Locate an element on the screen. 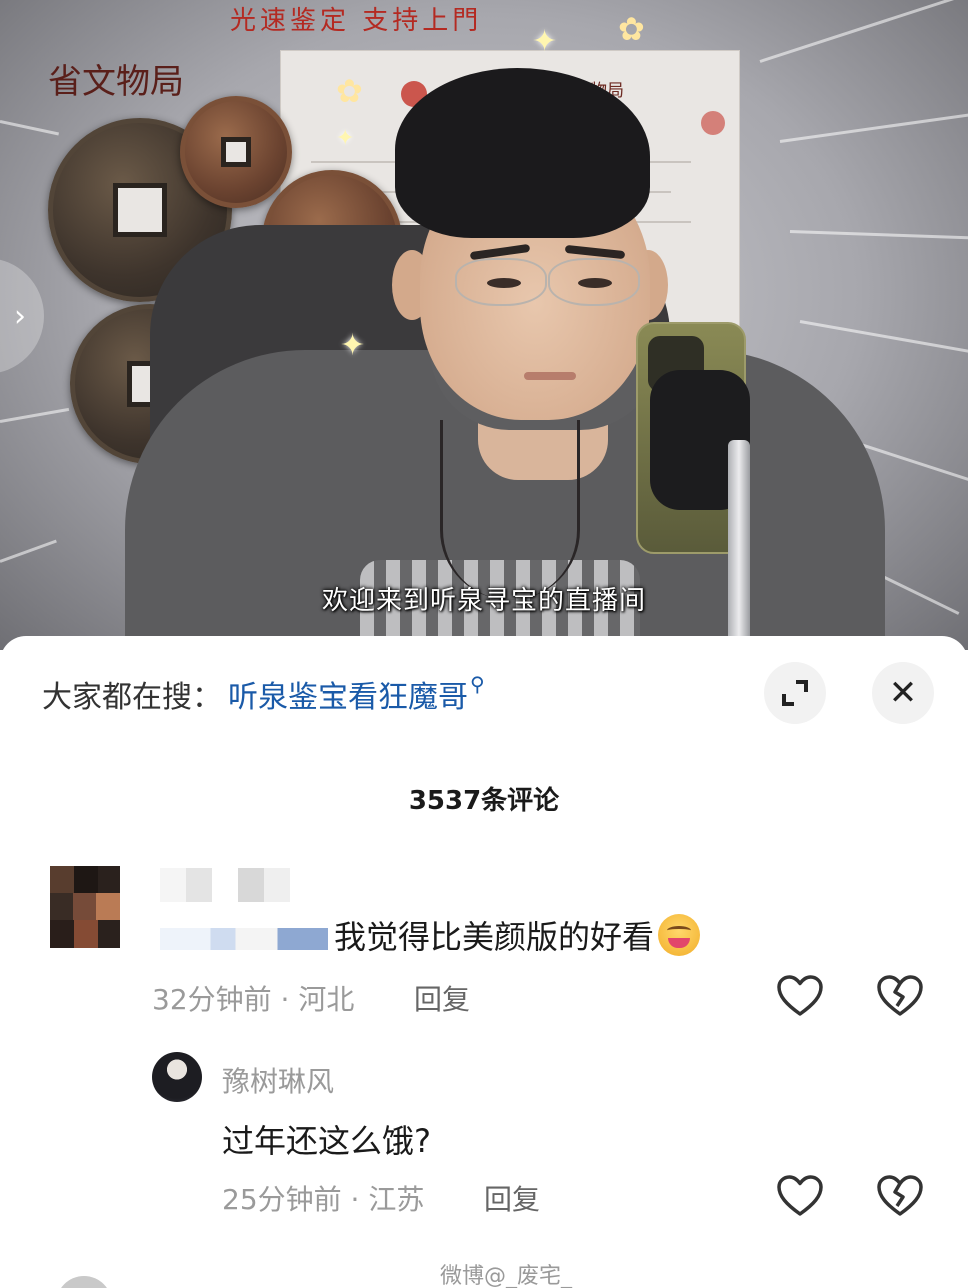 The image size is (968, 1288). next-arrow-button: › is located at coordinates (22, 316).